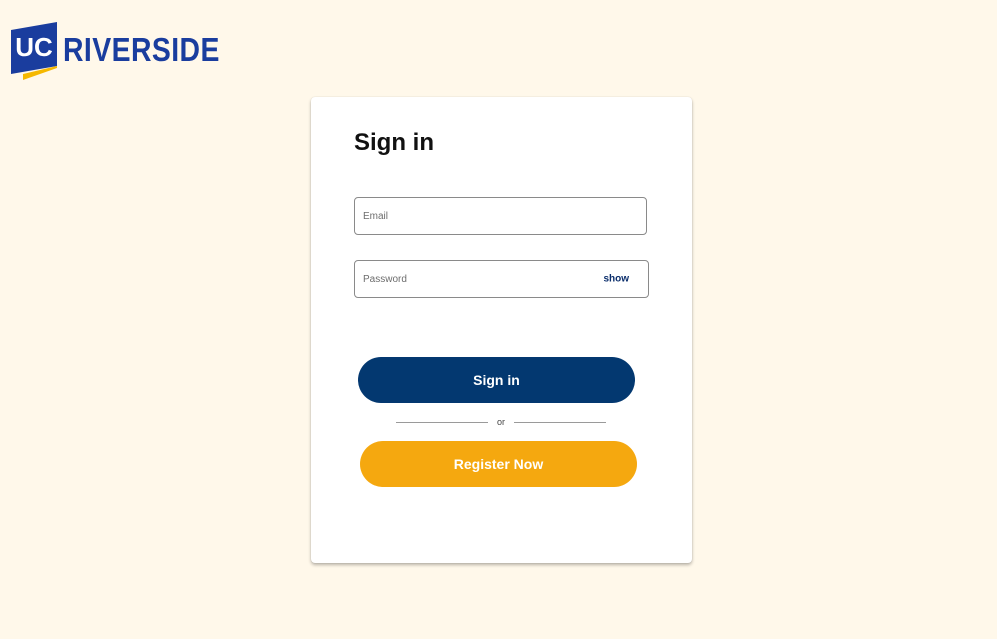 This screenshot has height=639, width=997. I want to click on uc-logo-mark-icon: UC, so click(34, 51).